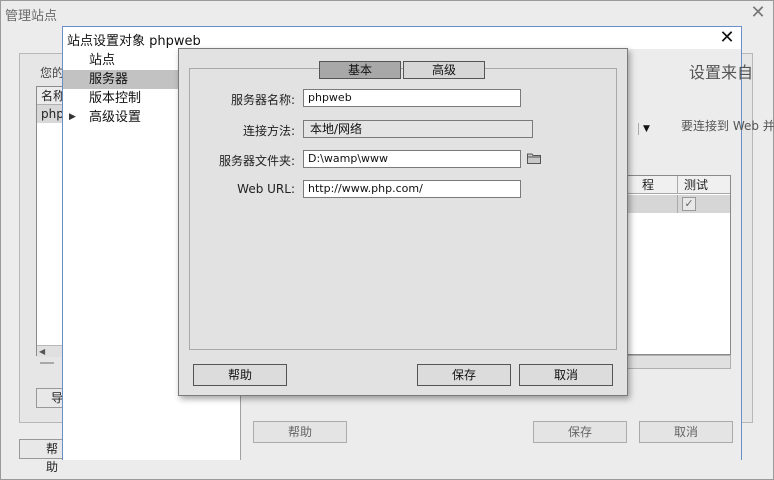 This screenshot has height=480, width=774. Describe the element at coordinates (109, 79) in the screenshot. I see `nav-item-label: 服务器` at that location.